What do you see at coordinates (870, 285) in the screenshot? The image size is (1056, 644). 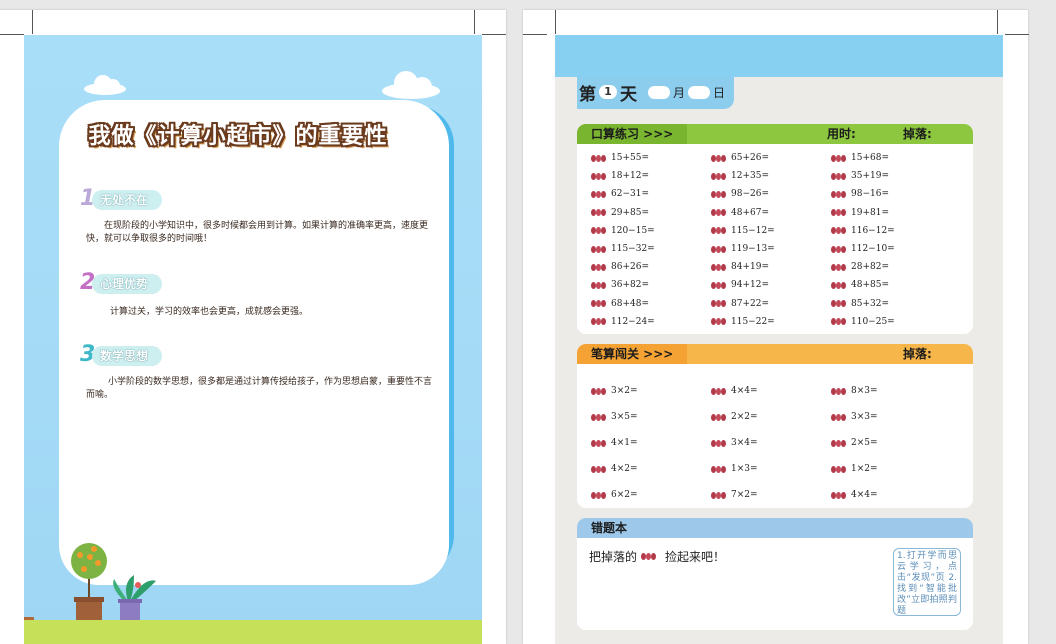 I see `problem-text: 48+85=` at bounding box center [870, 285].